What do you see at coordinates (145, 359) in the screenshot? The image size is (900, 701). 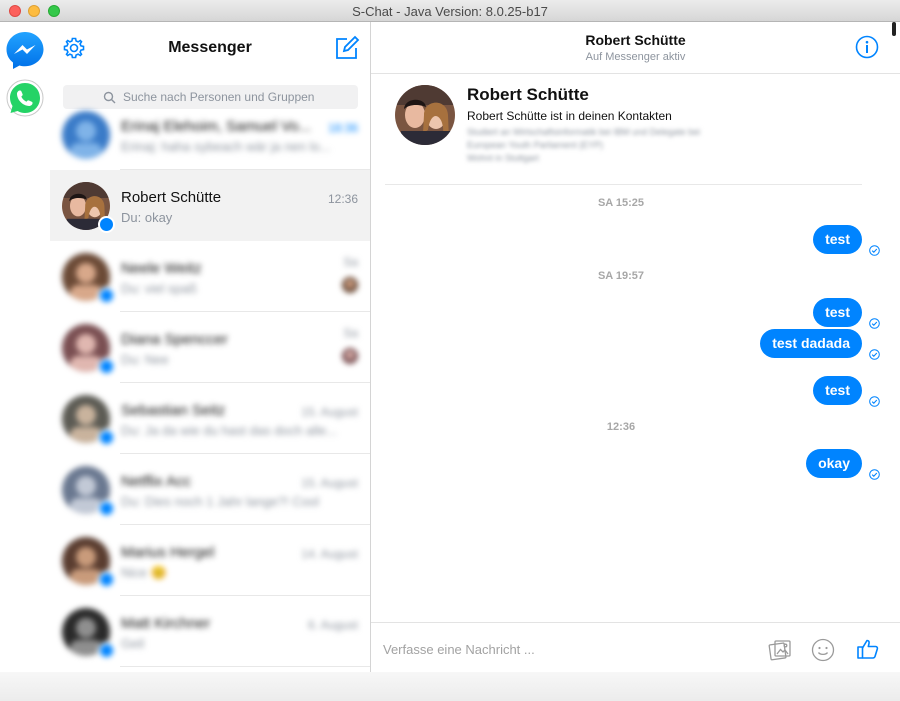 I see `conversation-snippet: Du: Nee` at bounding box center [145, 359].